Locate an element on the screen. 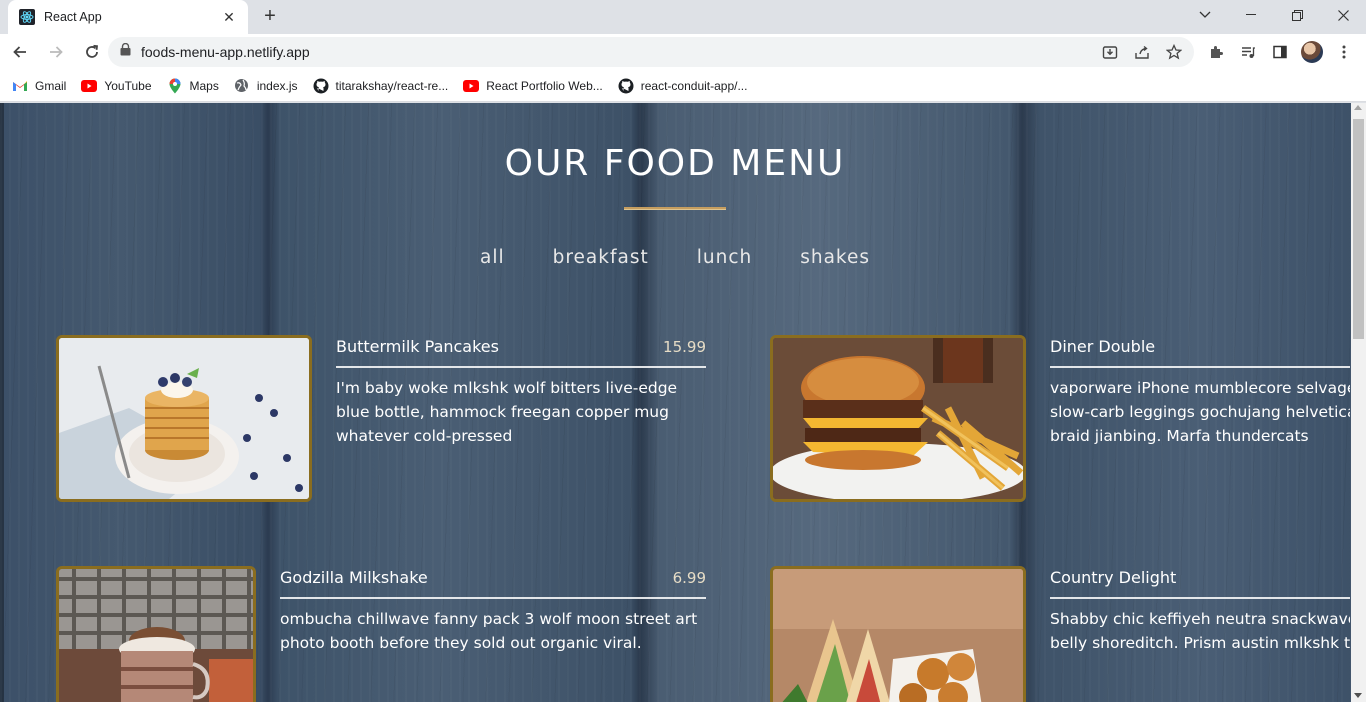 Image resolution: width=1366 pixels, height=702 pixels. profile-avatar is located at coordinates (1312, 52).